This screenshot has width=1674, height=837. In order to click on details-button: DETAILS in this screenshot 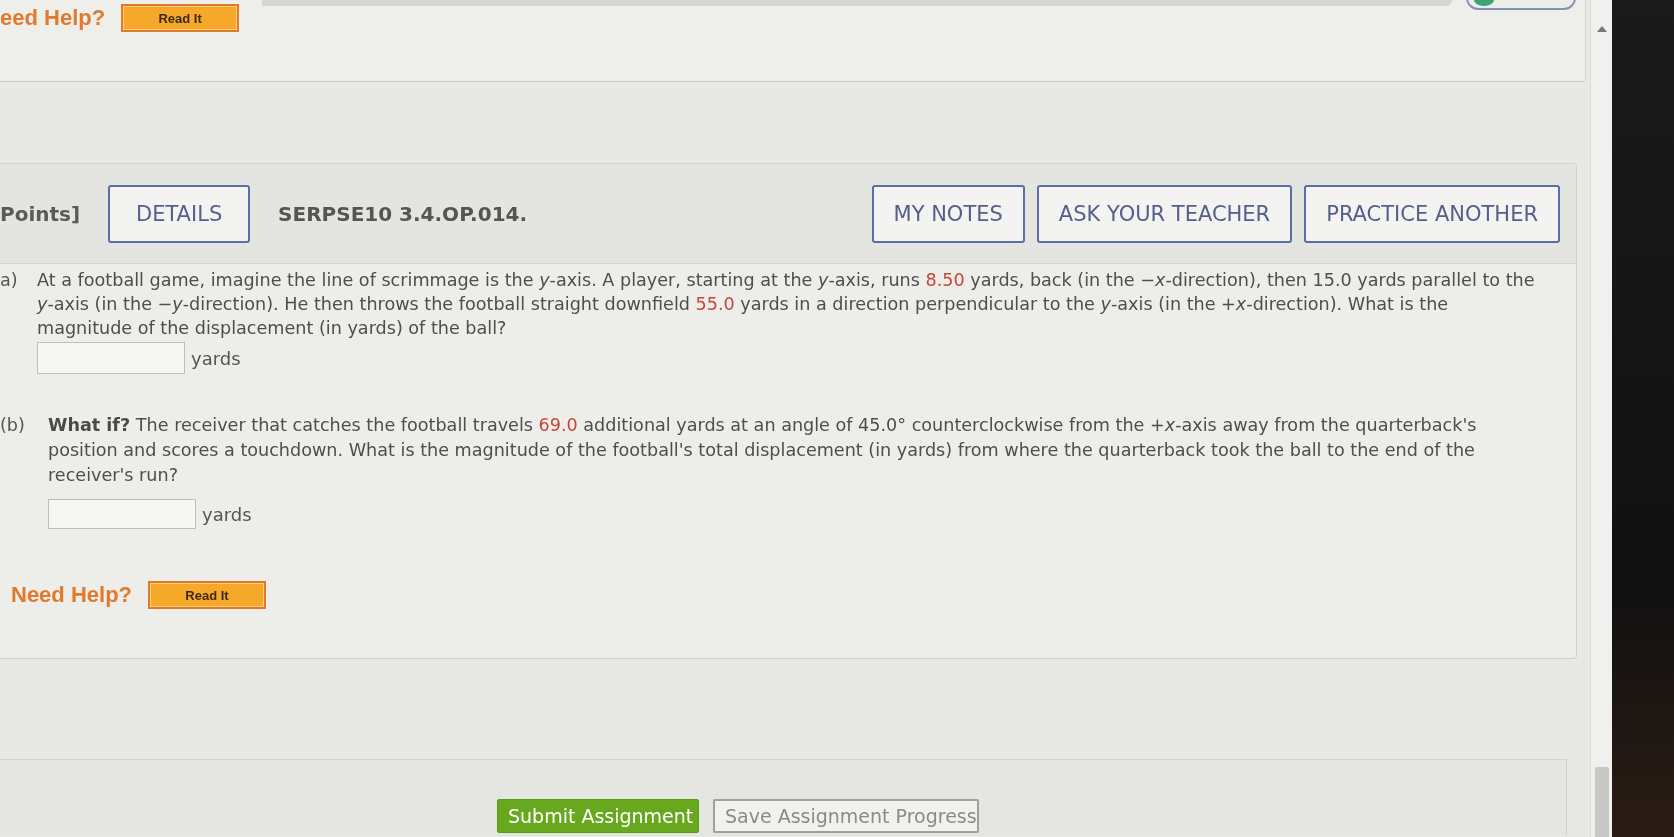, I will do `click(179, 213)`.